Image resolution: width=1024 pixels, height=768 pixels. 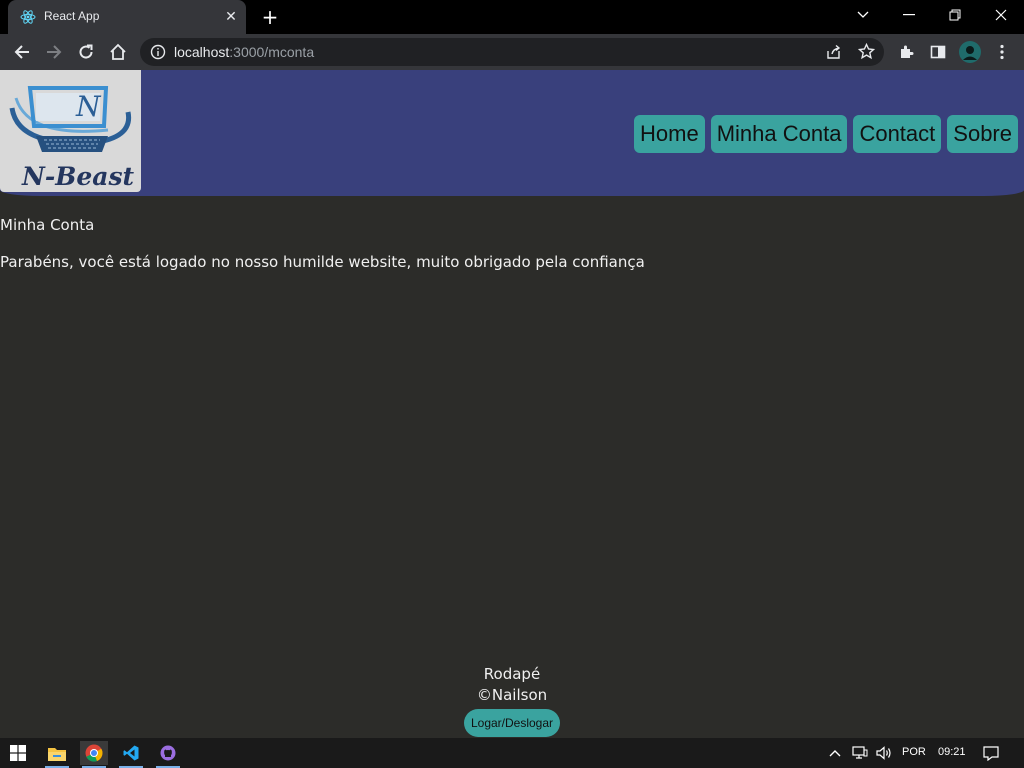 What do you see at coordinates (88, 106) in the screenshot?
I see `logo-letter: N` at bounding box center [88, 106].